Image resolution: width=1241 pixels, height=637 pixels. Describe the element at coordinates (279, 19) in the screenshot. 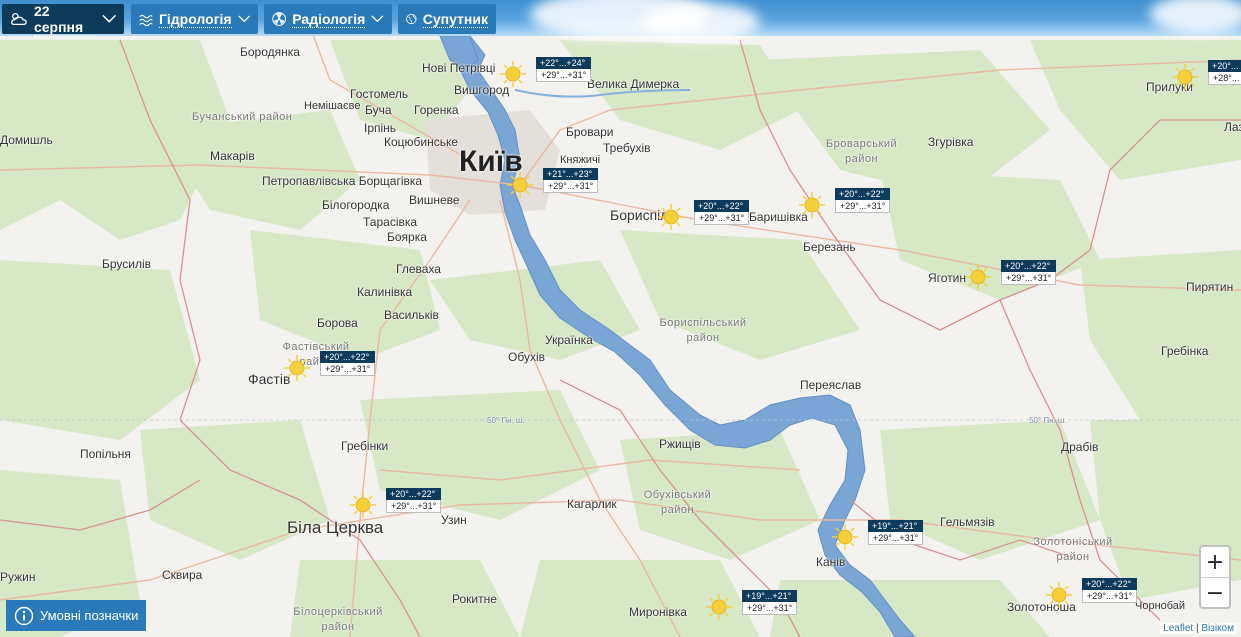

I see `radiation-icon` at that location.